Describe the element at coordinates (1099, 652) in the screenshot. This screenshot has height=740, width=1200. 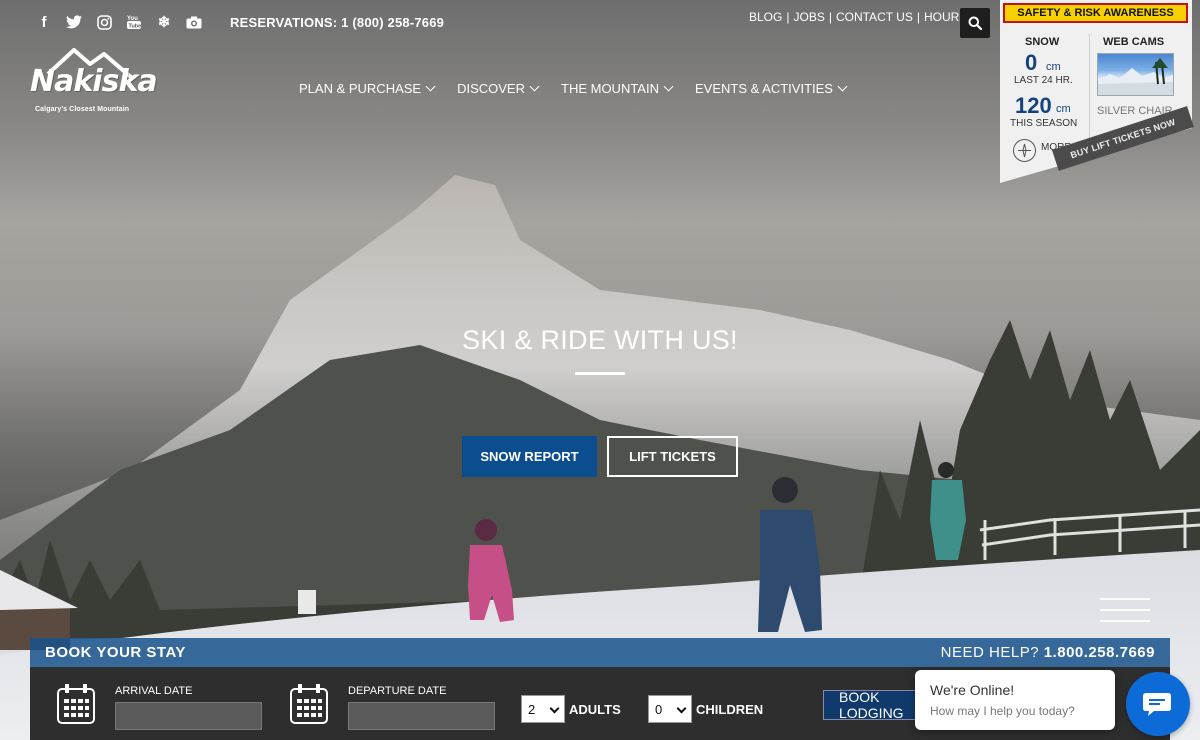
I see `help-phone: 1.800.258.7669` at that location.